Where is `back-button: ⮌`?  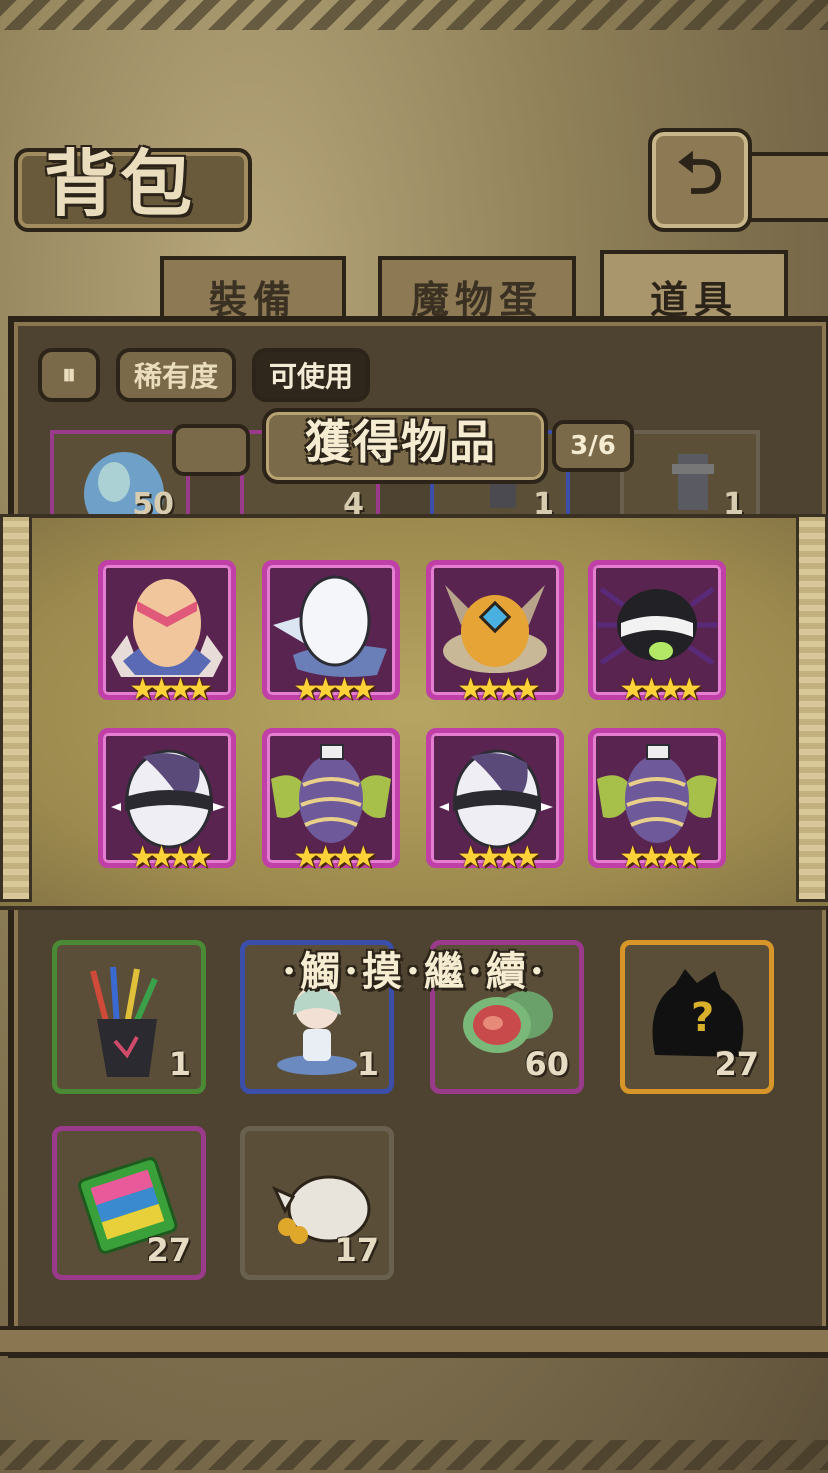 back-button: ⮌ is located at coordinates (700, 180).